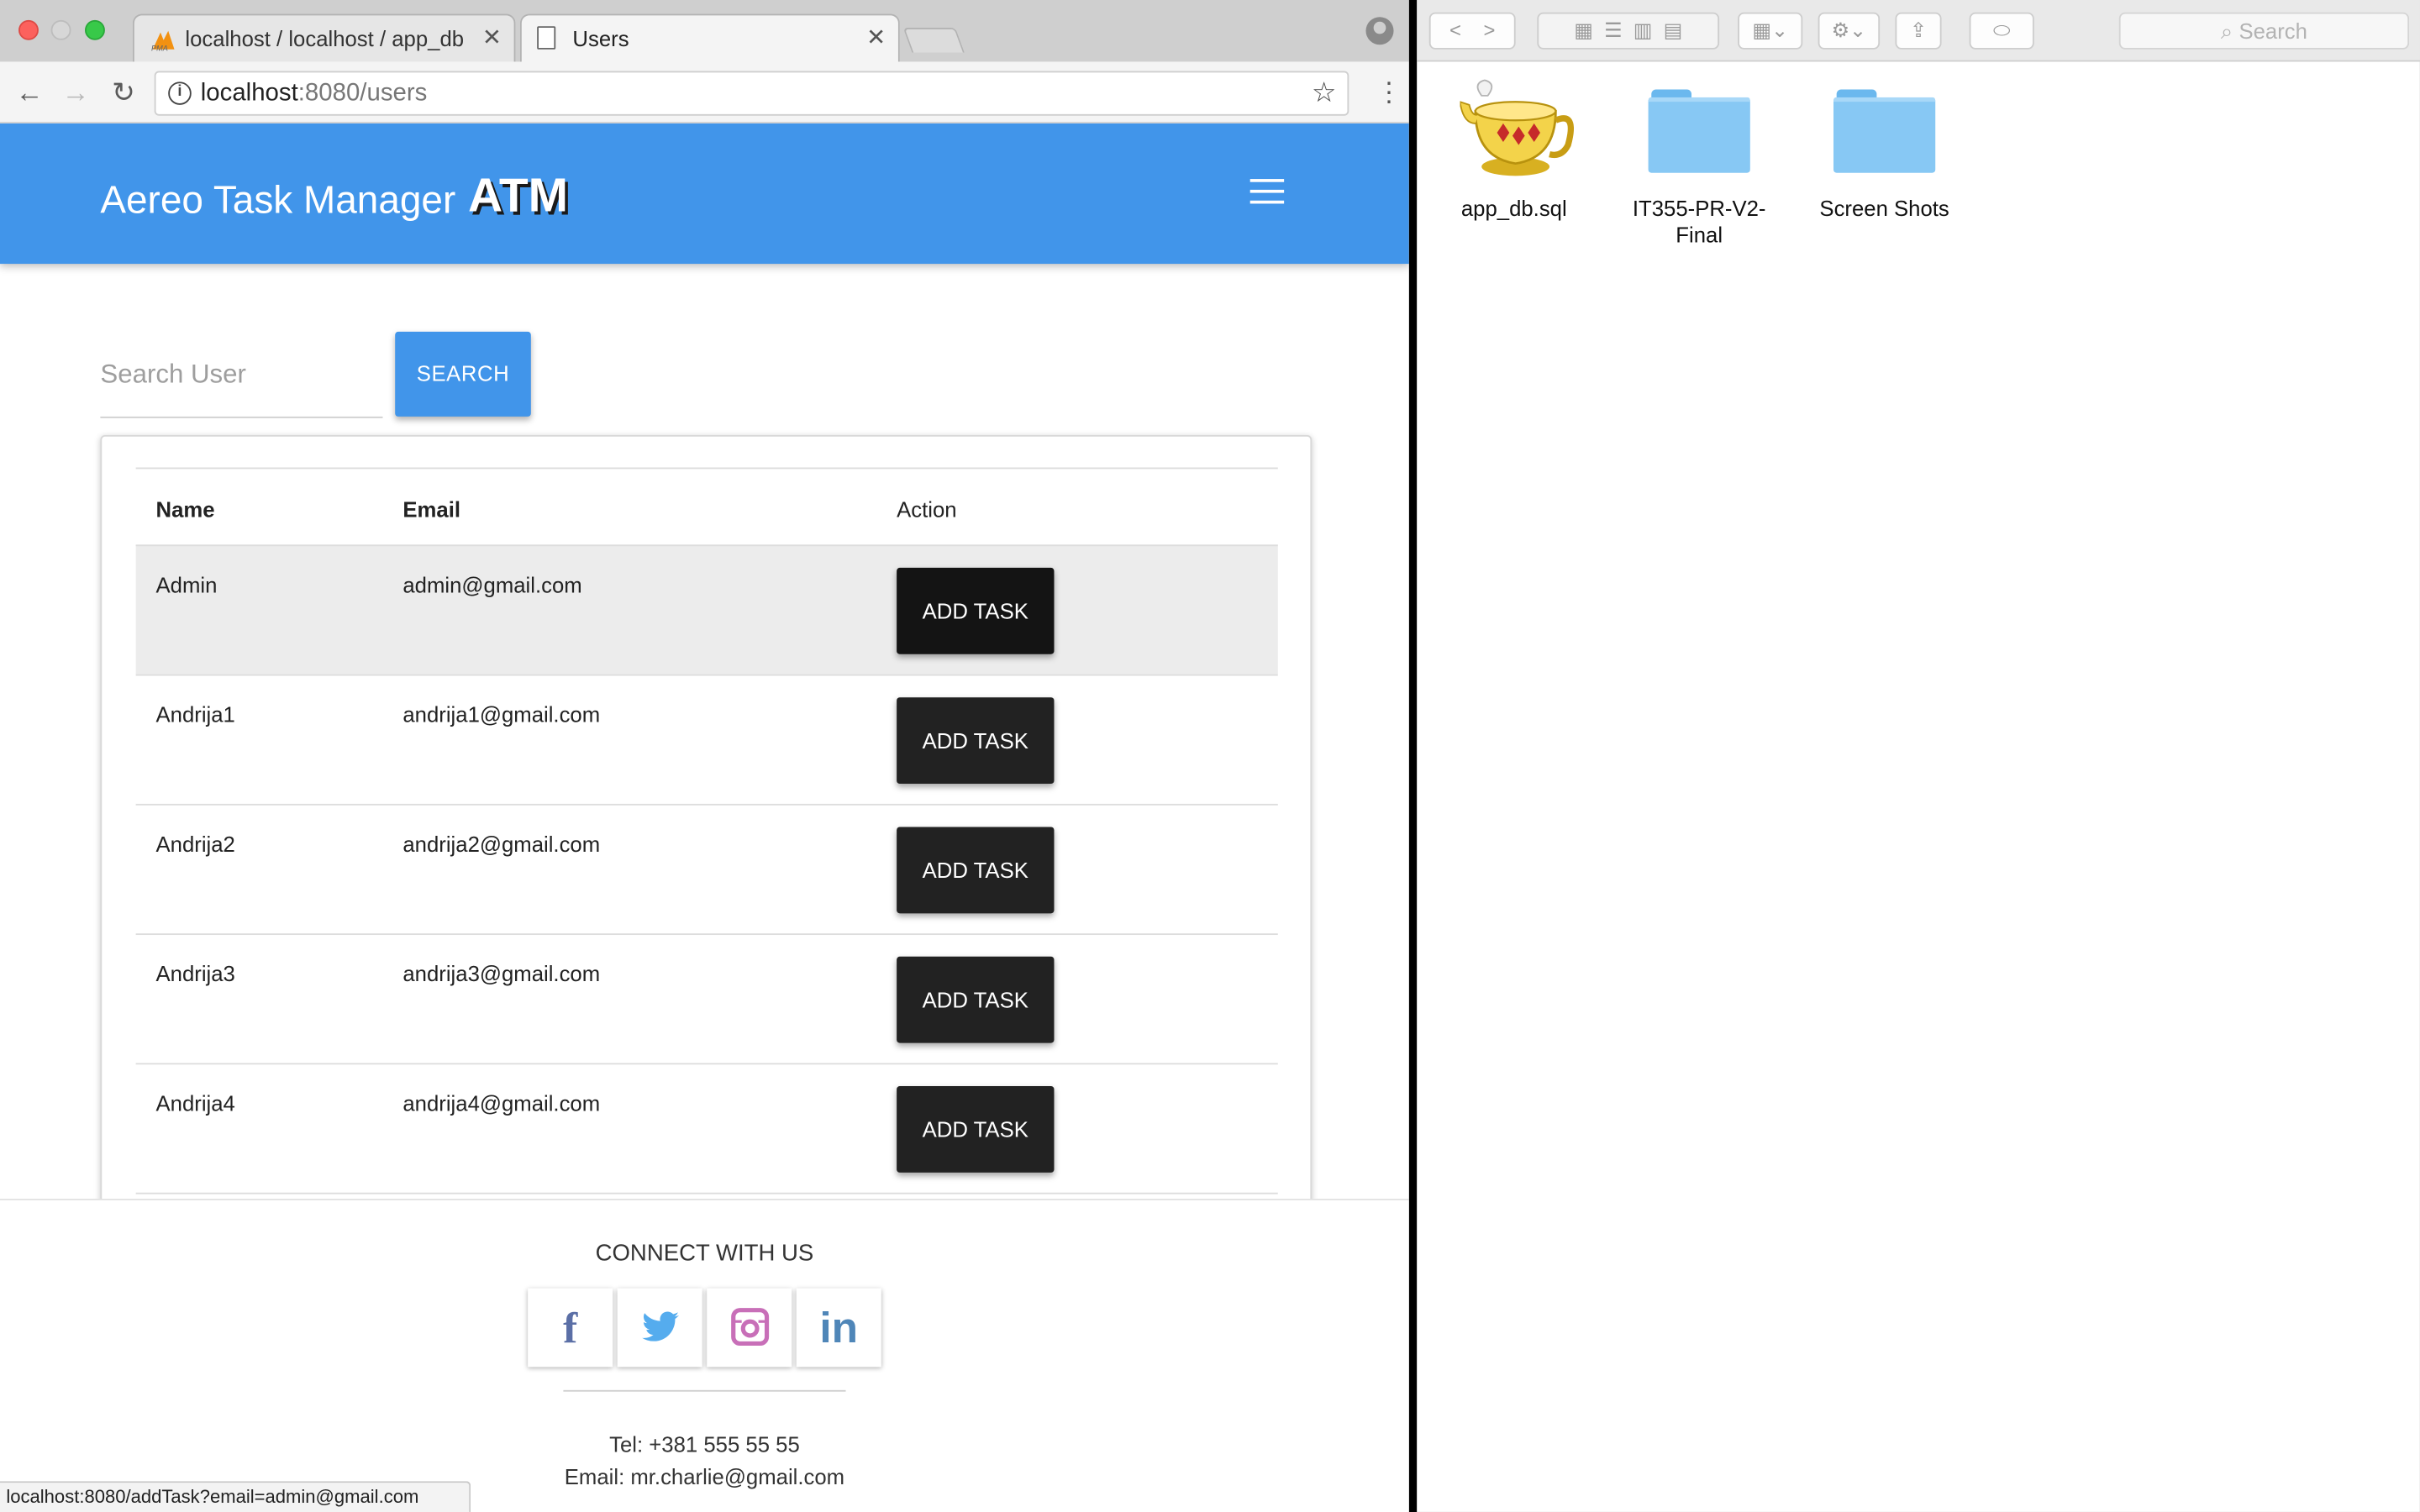  I want to click on genie-lamp-icon, so click(1517, 127).